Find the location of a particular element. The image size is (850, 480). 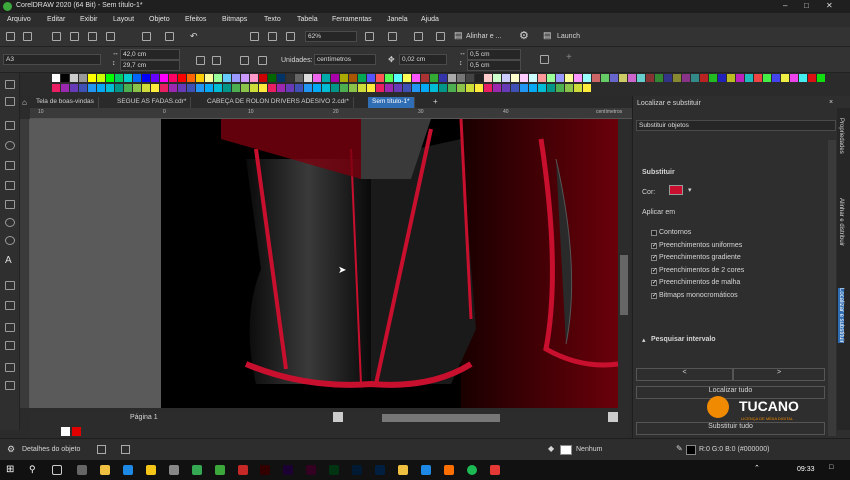

menu-bitmaps: Bitmaps is located at coordinates (234, 19).